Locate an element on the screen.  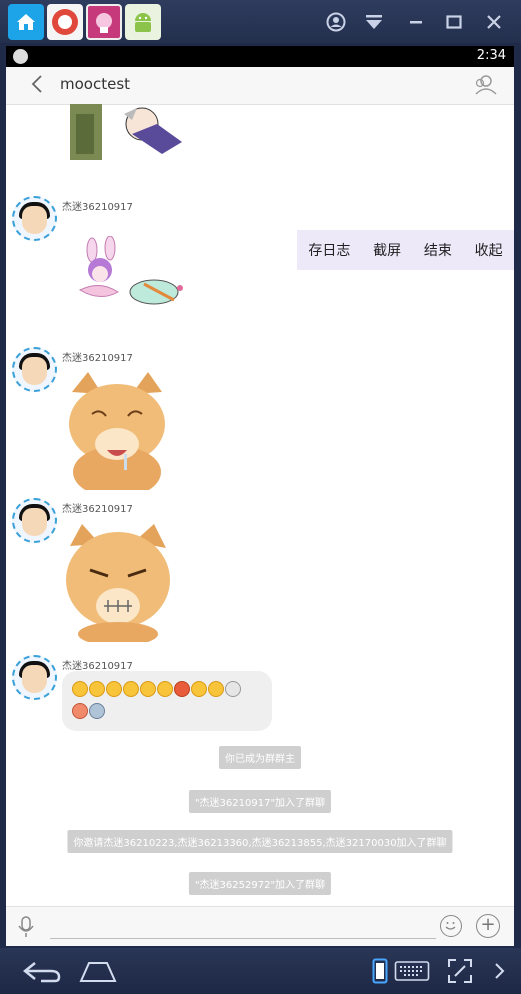
close-icon is located at coordinates (494, 22).